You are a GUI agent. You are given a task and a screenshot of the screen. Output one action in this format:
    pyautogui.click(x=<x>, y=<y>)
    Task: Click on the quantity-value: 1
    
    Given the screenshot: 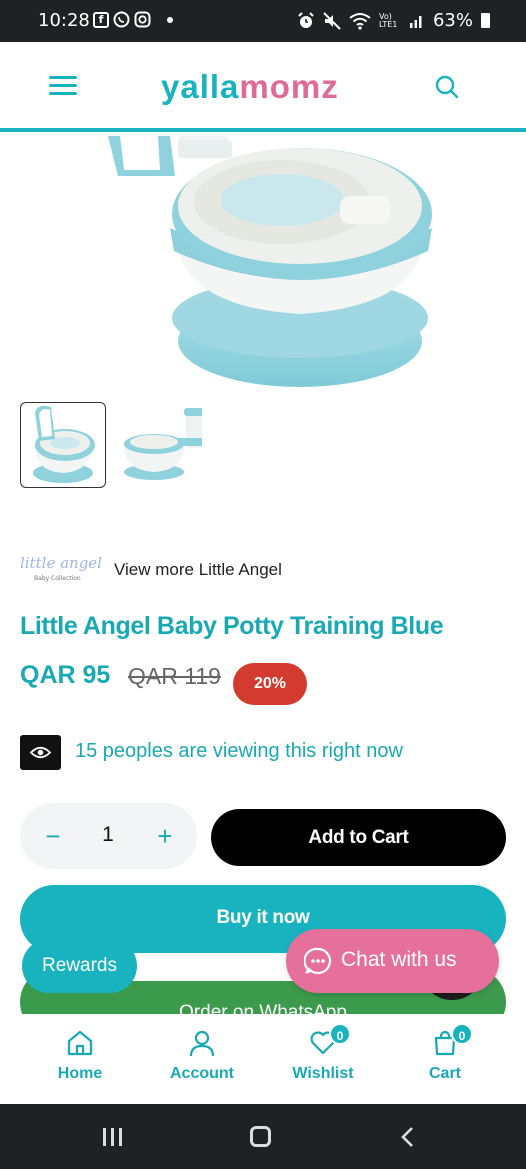 What is the action you would take?
    pyautogui.click(x=108, y=835)
    